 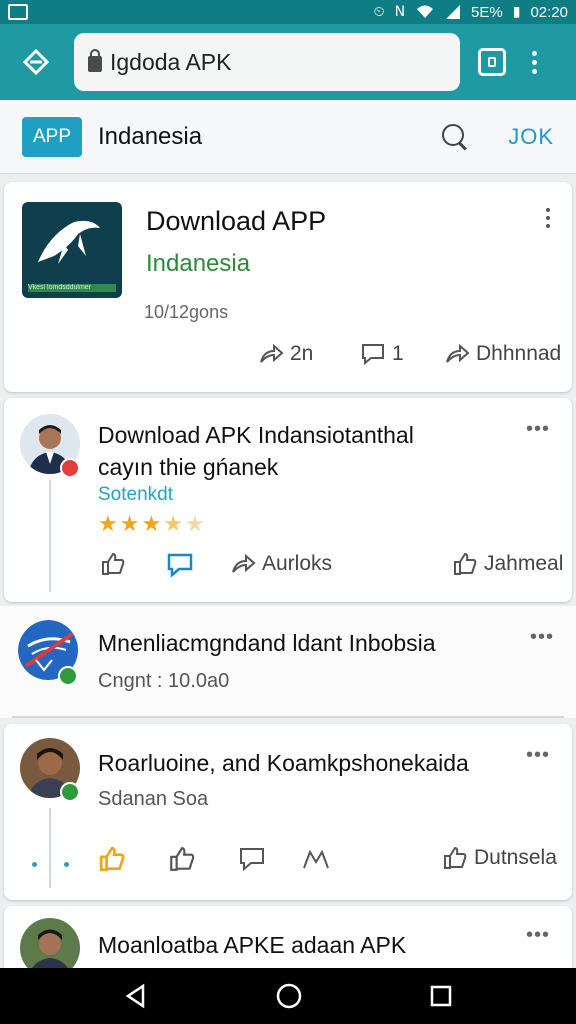 I want to click on forward-icon, so click(x=458, y=353).